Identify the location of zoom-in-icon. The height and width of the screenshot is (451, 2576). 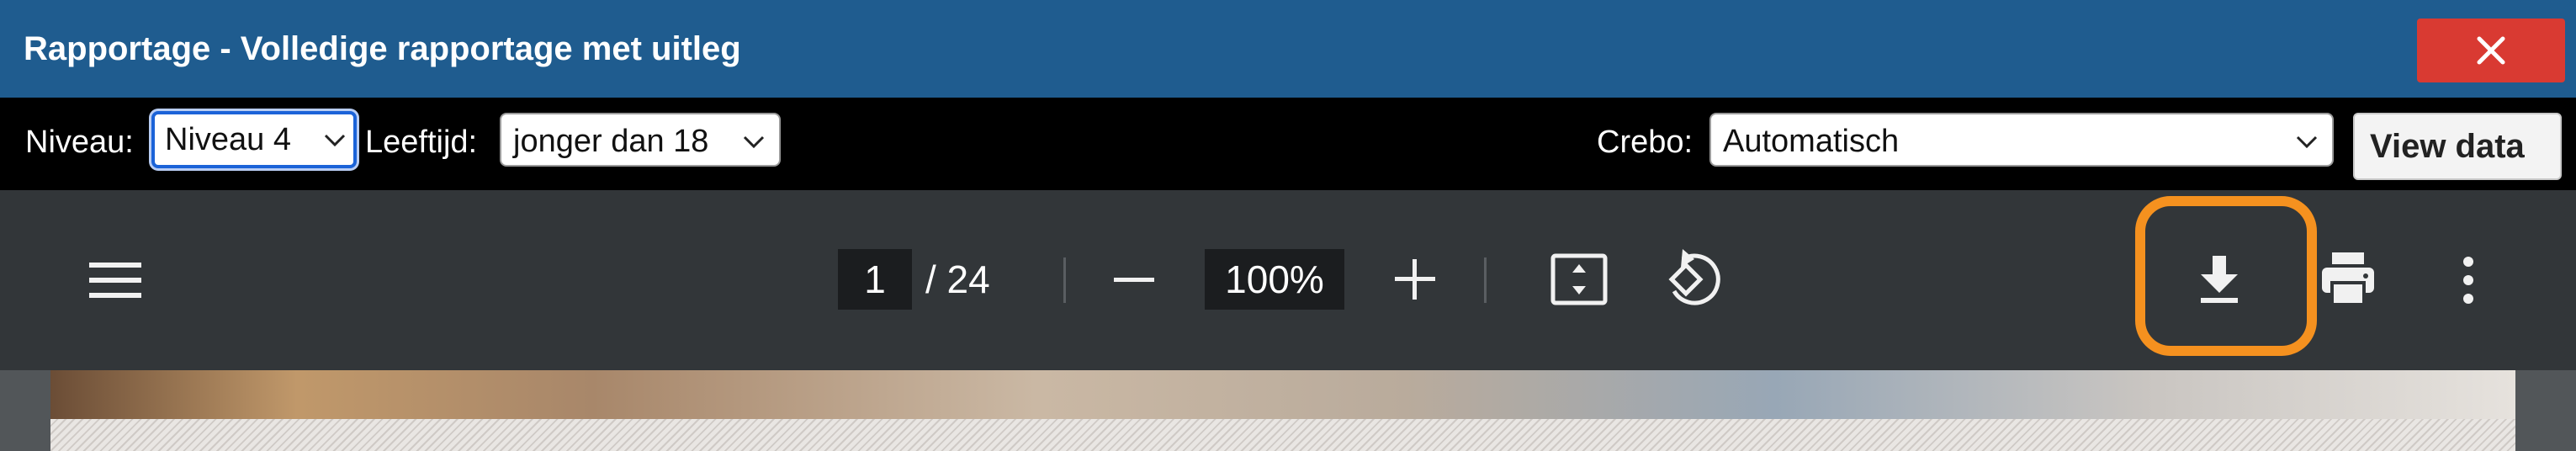
(1415, 279).